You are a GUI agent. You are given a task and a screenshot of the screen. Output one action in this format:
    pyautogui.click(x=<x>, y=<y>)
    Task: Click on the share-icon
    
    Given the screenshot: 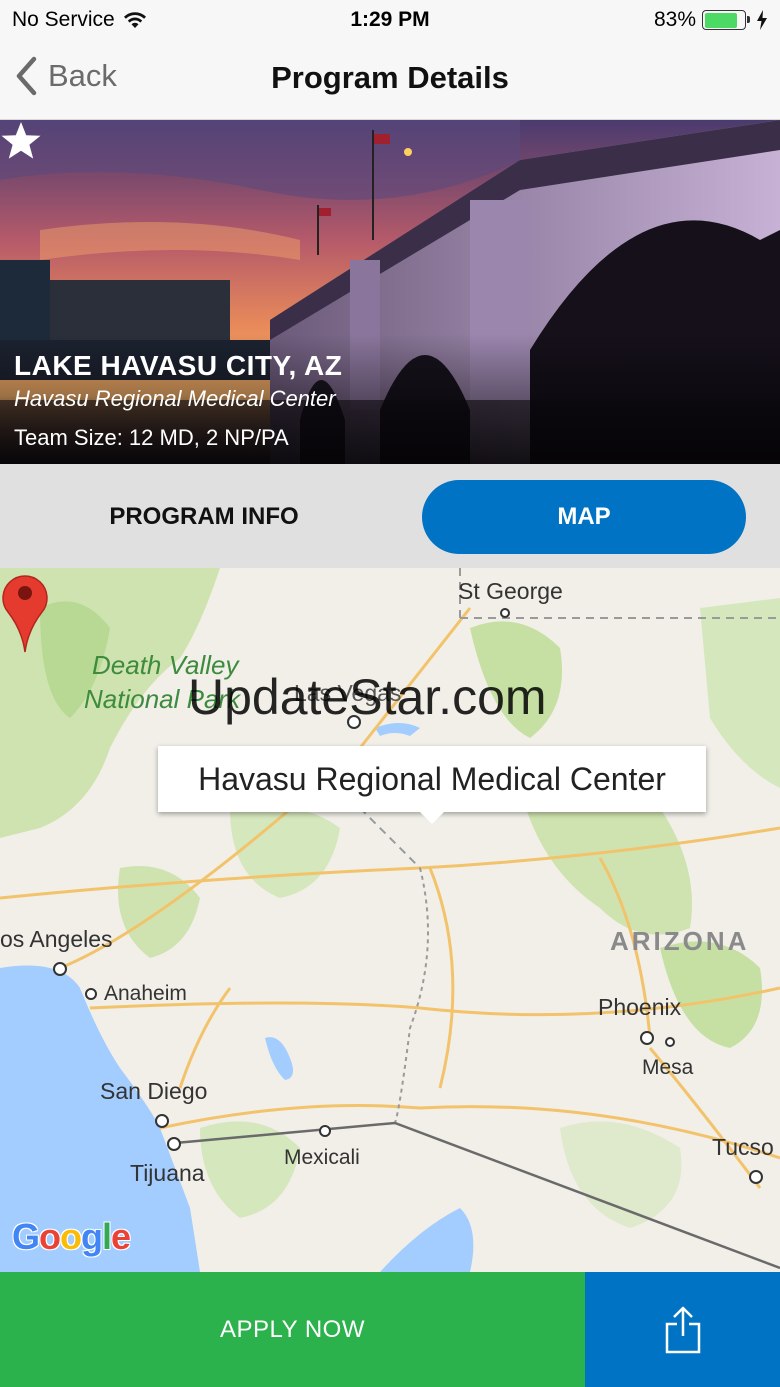 What is the action you would take?
    pyautogui.click(x=682, y=1329)
    